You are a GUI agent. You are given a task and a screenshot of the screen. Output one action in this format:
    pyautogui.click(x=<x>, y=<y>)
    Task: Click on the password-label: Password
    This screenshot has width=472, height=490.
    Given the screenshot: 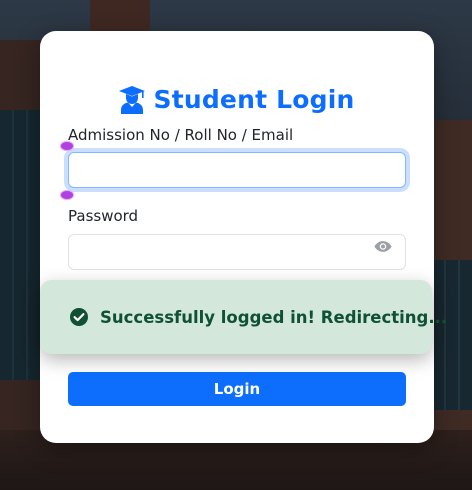 What is the action you would take?
    pyautogui.click(x=103, y=216)
    